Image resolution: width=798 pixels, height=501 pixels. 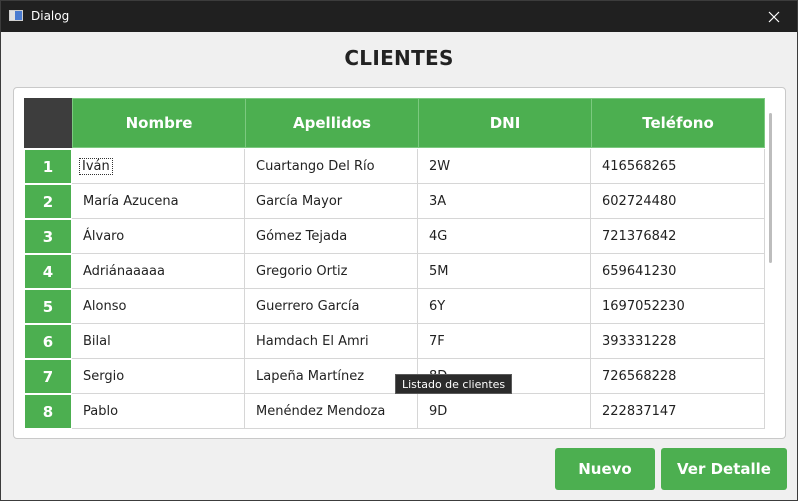 I want to click on row-header-6: 6, so click(x=48, y=341).